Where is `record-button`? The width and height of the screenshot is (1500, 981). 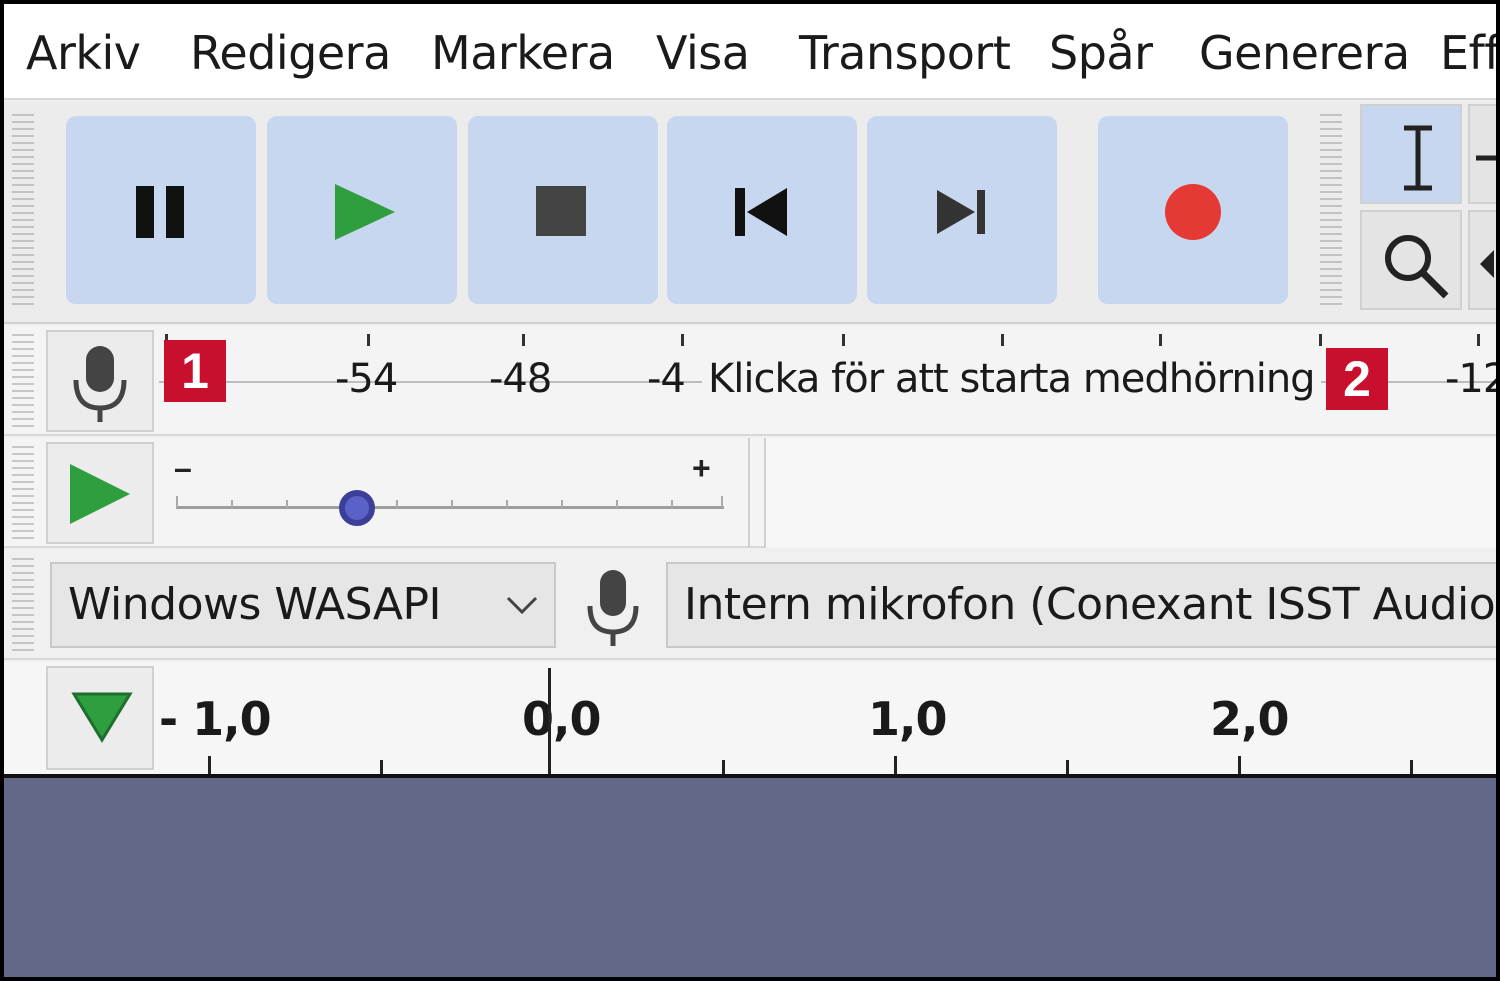
record-button is located at coordinates (1193, 210).